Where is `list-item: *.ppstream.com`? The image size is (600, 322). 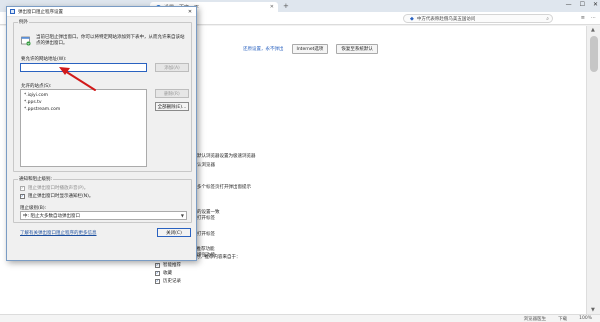 list-item: *.ppstream.com is located at coordinates (83, 109).